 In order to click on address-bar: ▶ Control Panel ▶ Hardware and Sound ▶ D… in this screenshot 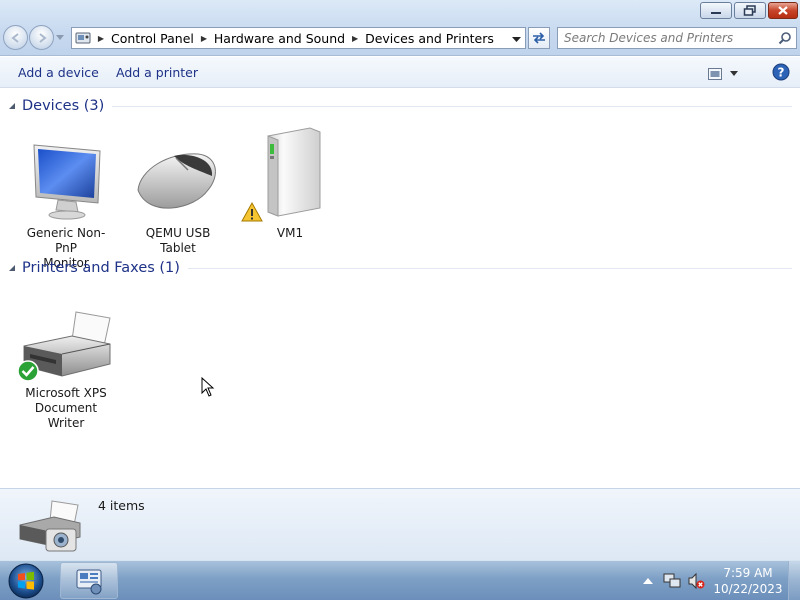, I will do `click(298, 38)`.